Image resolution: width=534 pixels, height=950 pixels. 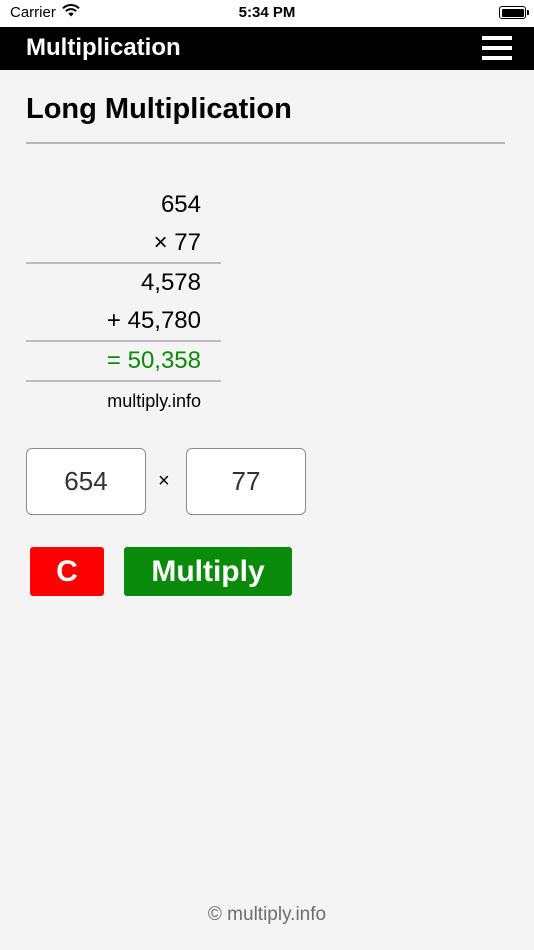 What do you see at coordinates (123, 381) in the screenshot?
I see `calc-divider` at bounding box center [123, 381].